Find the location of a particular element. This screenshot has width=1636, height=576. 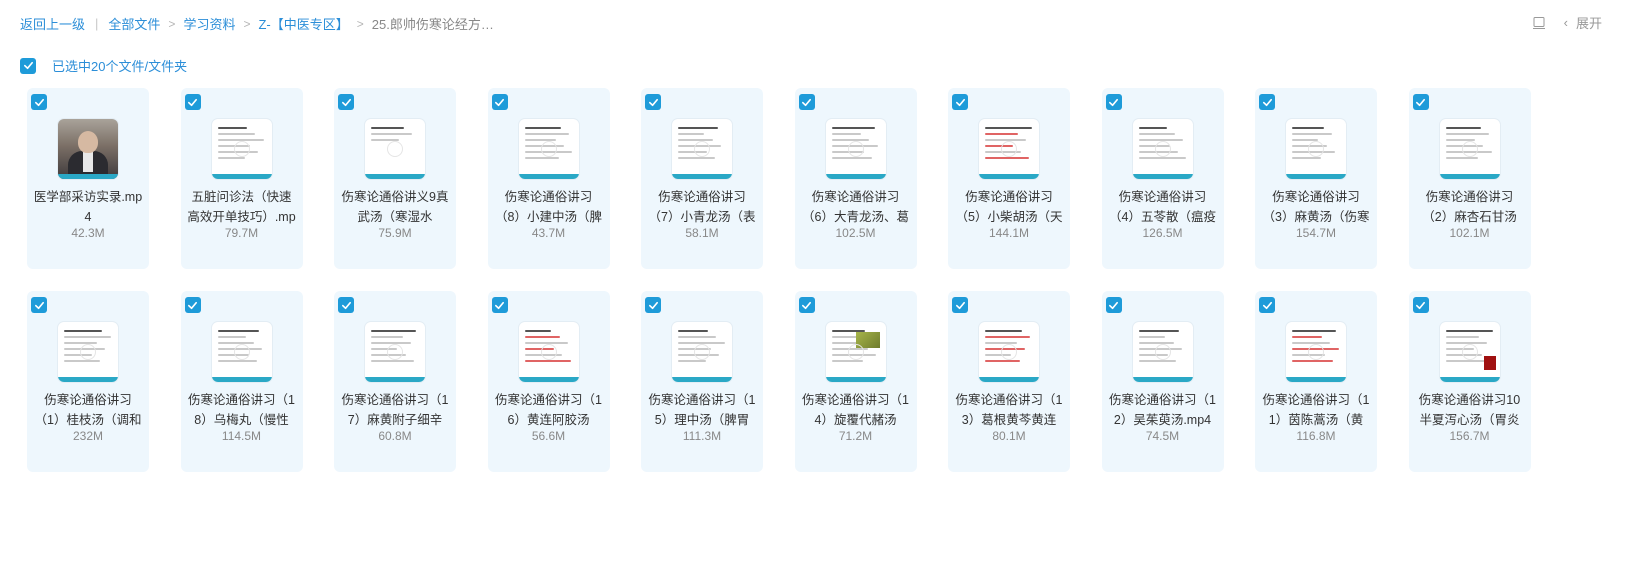

file-card: 伤寒论通俗讲习（8）小建中汤（脾 43.7M is located at coordinates (548, 178).